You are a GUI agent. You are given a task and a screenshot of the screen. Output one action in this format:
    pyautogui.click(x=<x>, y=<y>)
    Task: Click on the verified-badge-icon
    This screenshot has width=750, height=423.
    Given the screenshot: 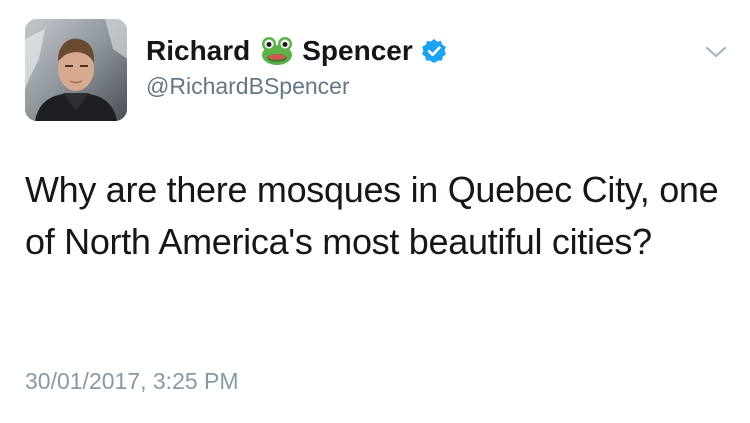 What is the action you would take?
    pyautogui.click(x=434, y=51)
    